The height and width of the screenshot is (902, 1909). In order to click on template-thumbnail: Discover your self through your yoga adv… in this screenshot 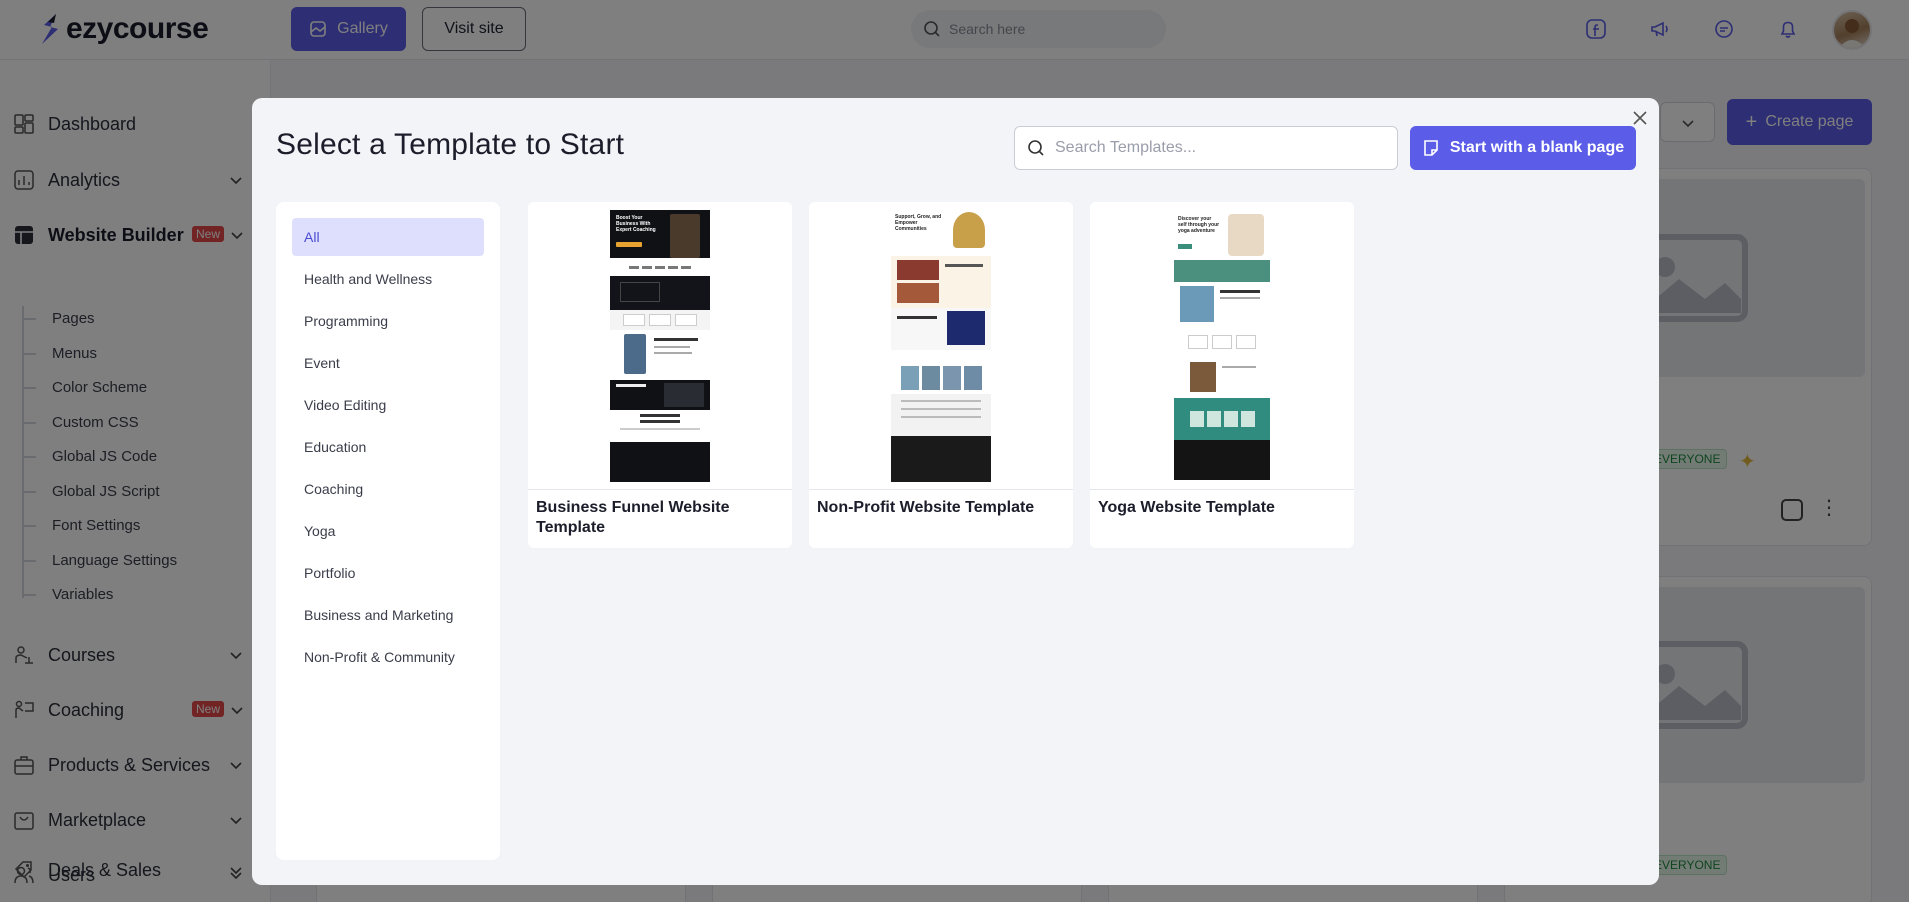, I will do `click(1222, 346)`.